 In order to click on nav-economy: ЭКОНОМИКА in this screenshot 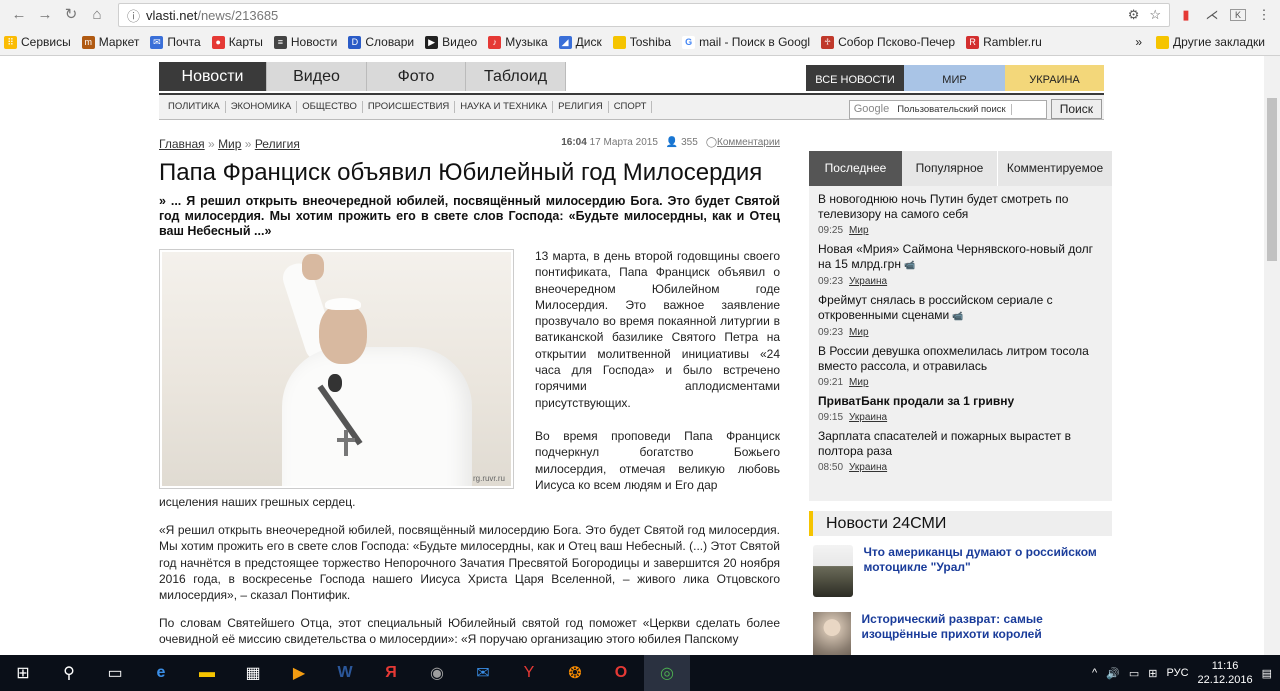, I will do `click(262, 107)`.